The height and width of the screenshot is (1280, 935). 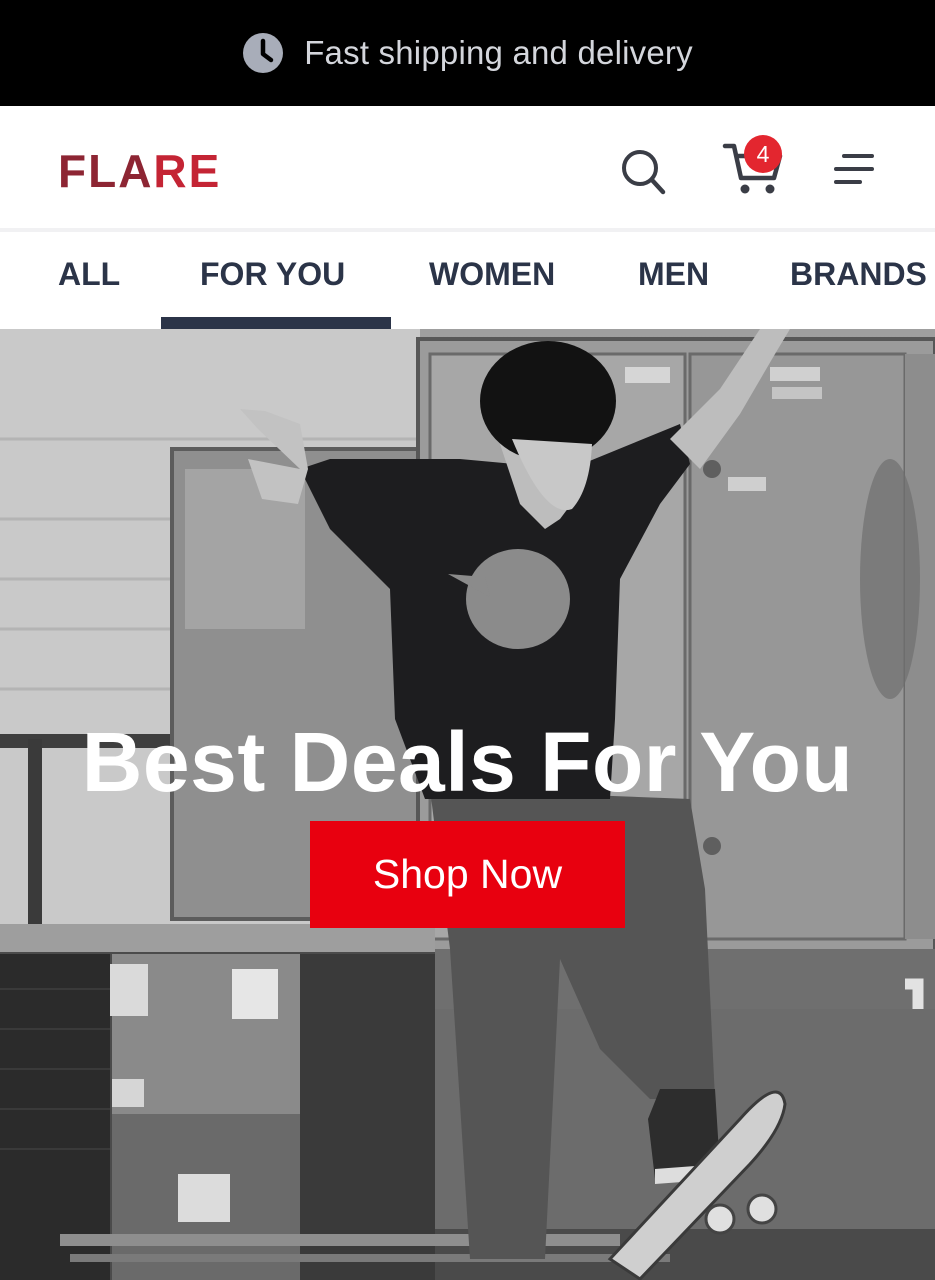 I want to click on announcement-bar: Fast shipping and delivery, so click(x=467, y=53).